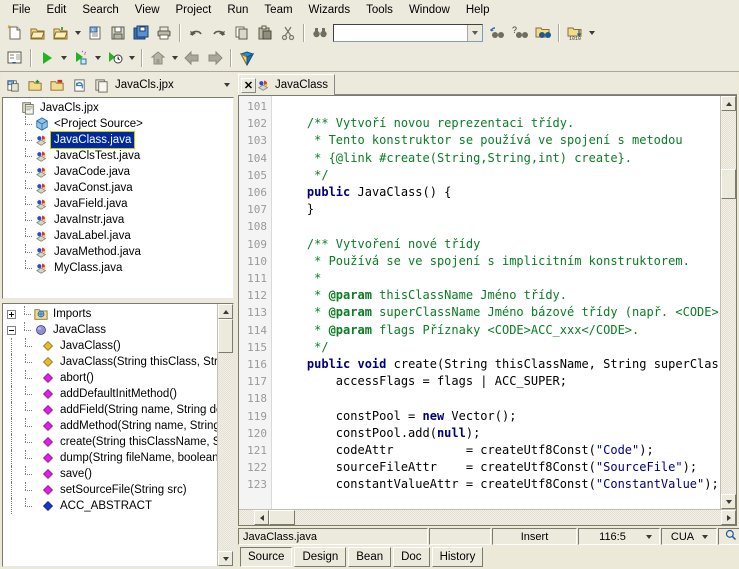 The image size is (739, 569). I want to click on code-line: }, so click(496, 209).